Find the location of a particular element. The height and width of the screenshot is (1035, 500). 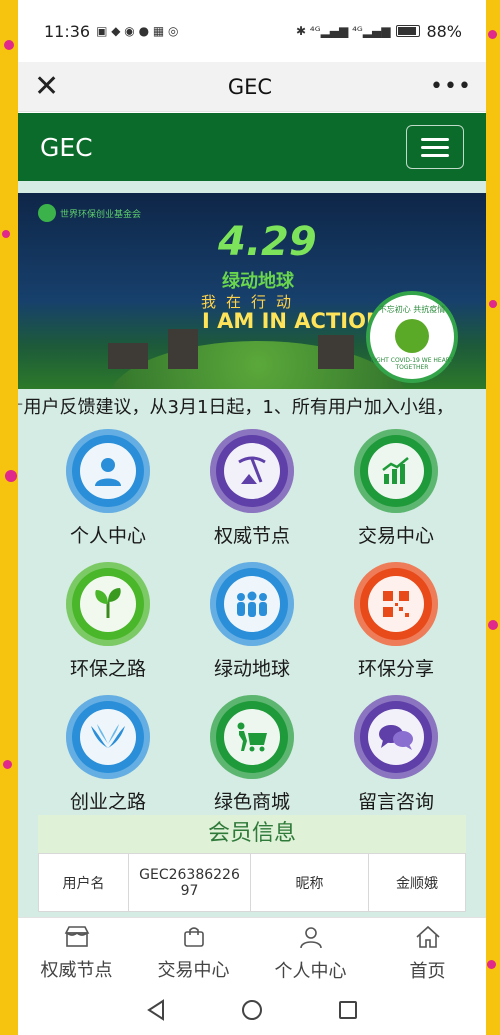

bottom-tab-bar: 权威节点 交易中心 个人中心 首页 is located at coordinates (252, 953).